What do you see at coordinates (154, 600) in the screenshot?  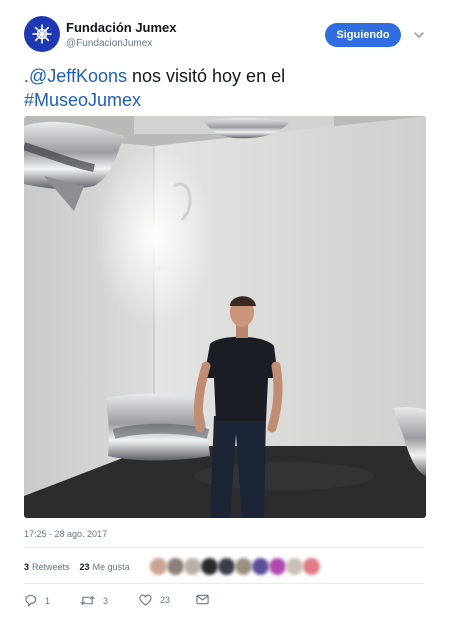 I see `like-action: 23` at bounding box center [154, 600].